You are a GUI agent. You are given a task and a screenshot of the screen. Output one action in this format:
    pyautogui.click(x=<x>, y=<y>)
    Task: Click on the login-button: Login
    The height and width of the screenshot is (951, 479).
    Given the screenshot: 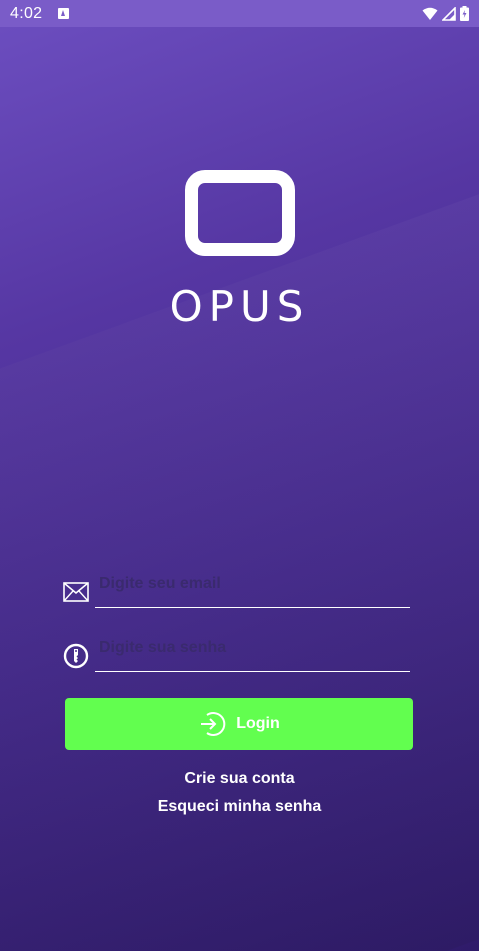 What is the action you would take?
    pyautogui.click(x=239, y=724)
    